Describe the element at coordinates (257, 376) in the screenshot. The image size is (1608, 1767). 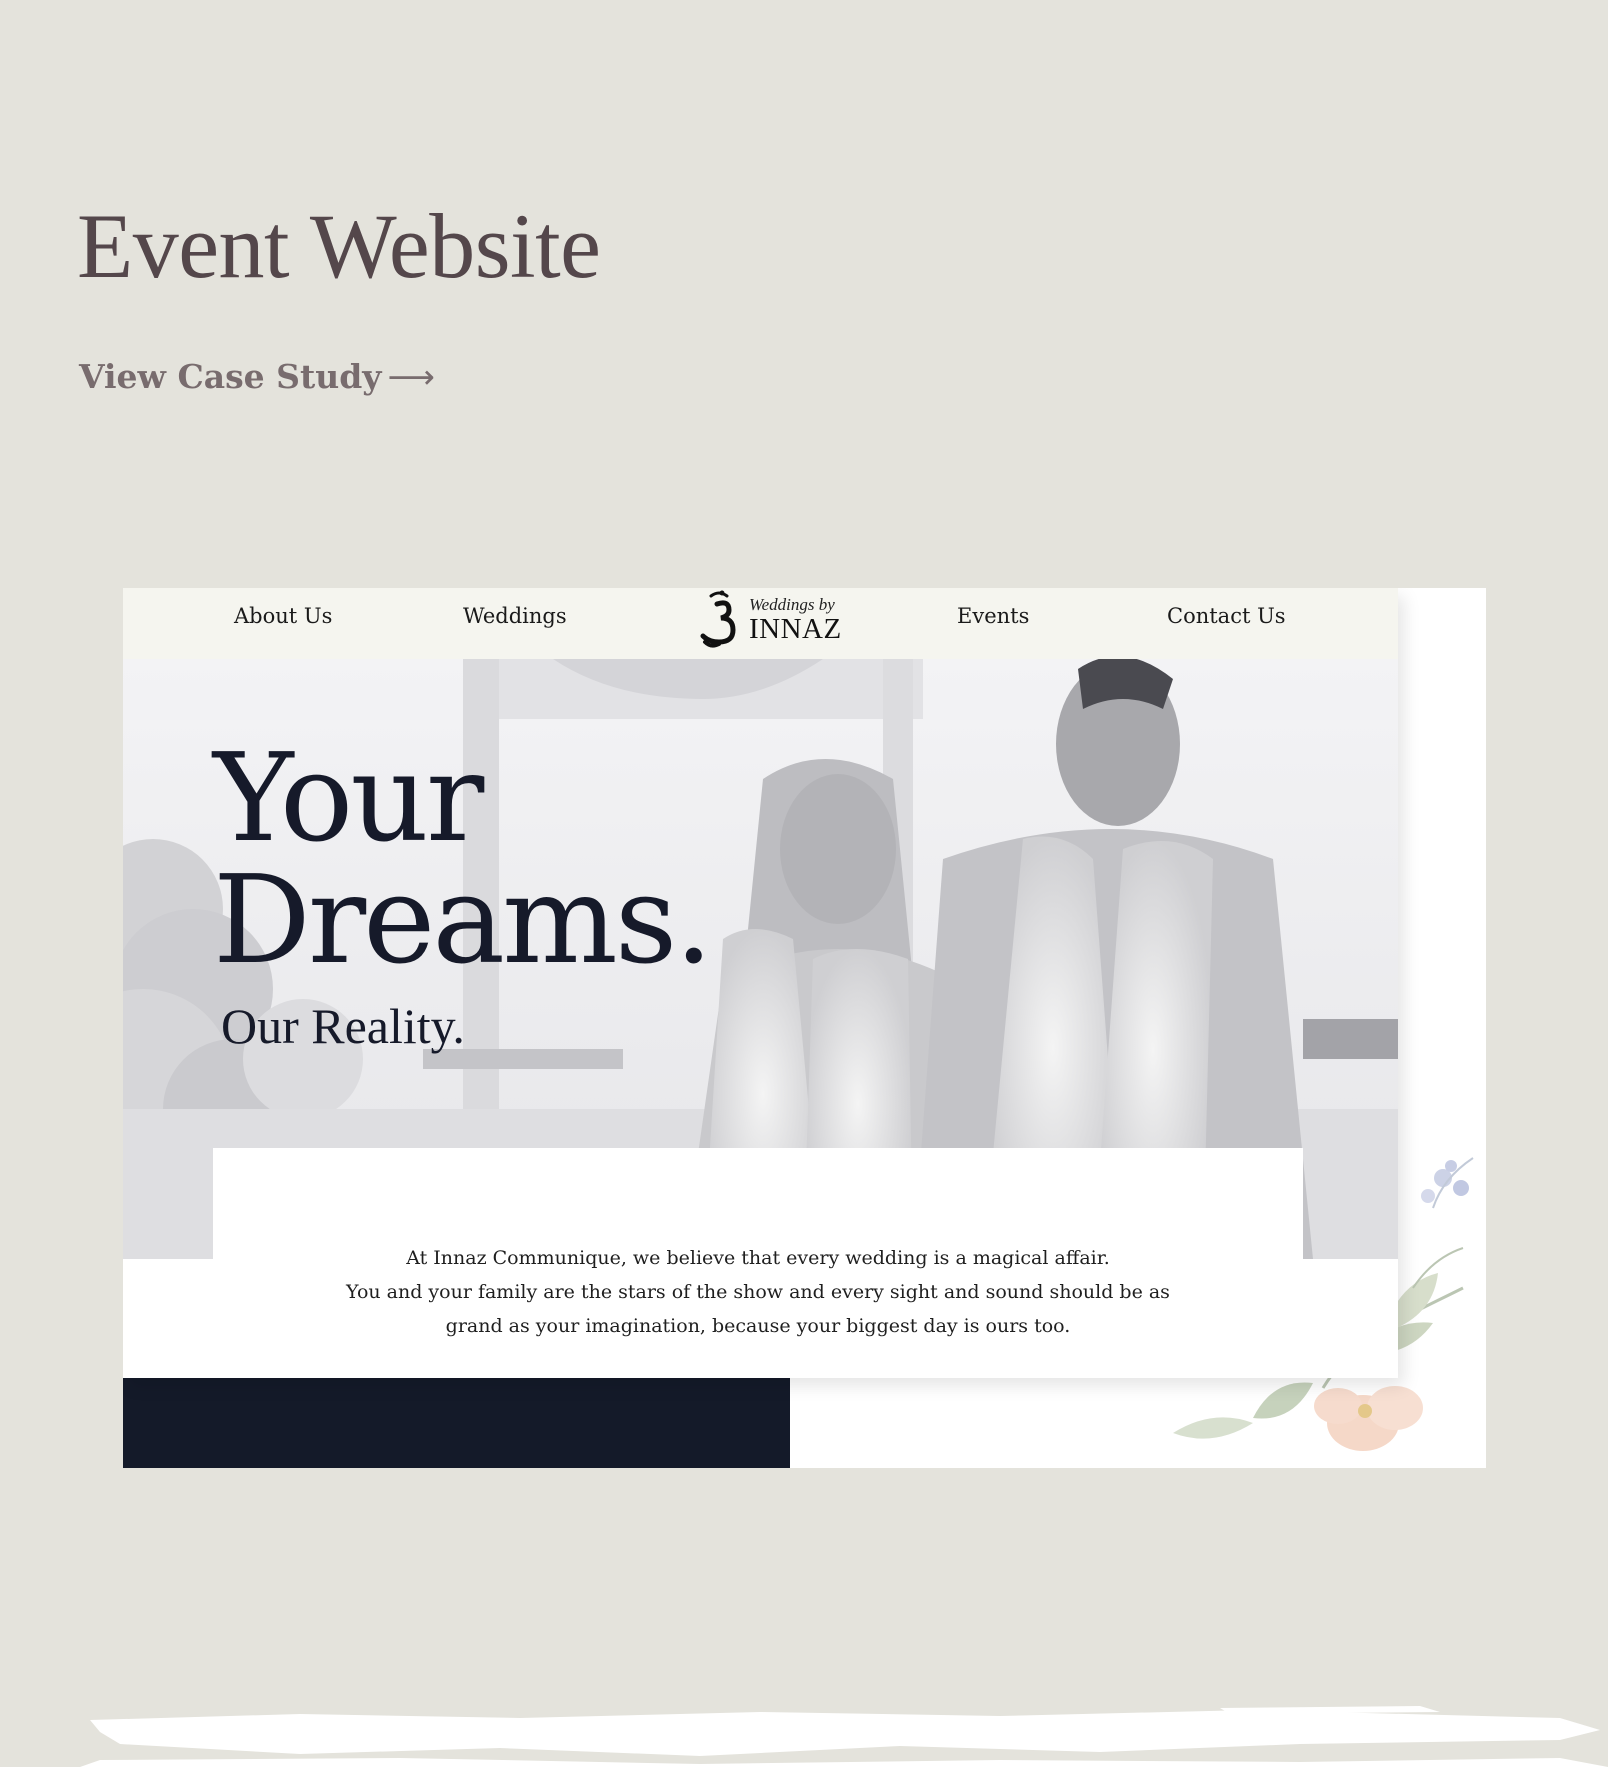
I see `view-case-study-link: View Case Study ⟶` at that location.